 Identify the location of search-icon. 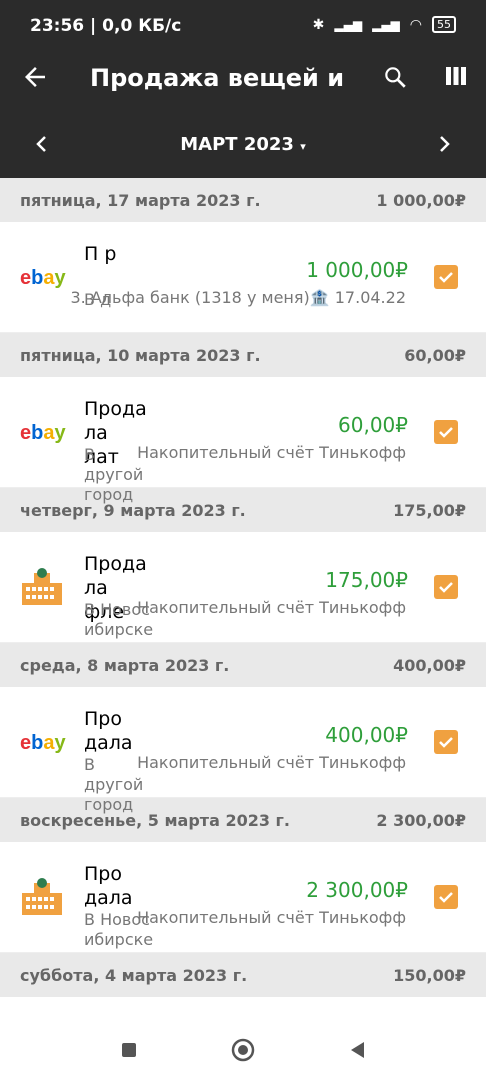
(395, 77).